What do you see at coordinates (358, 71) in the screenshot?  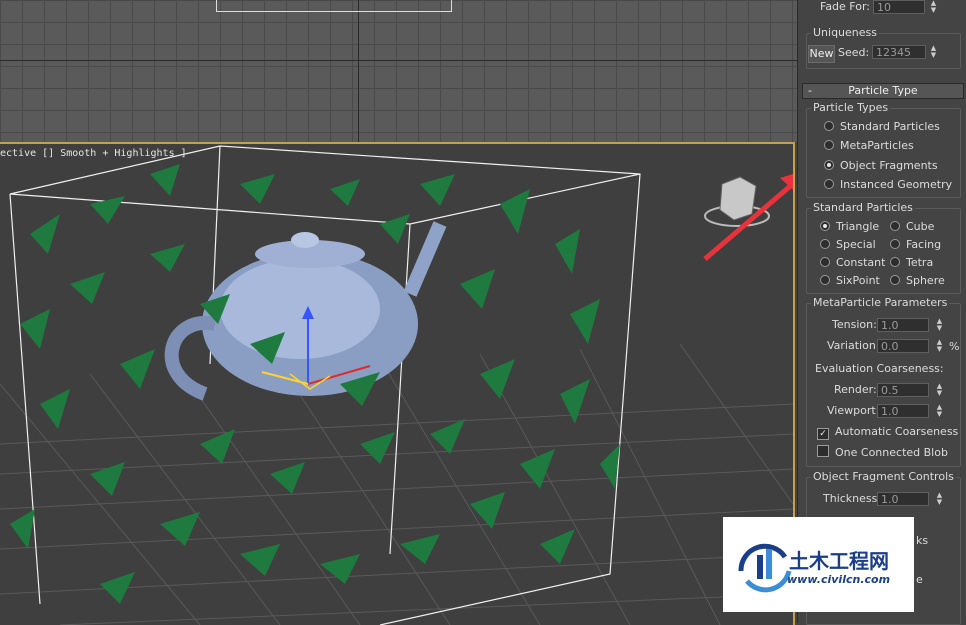 I see `grid-axis-vertical` at bounding box center [358, 71].